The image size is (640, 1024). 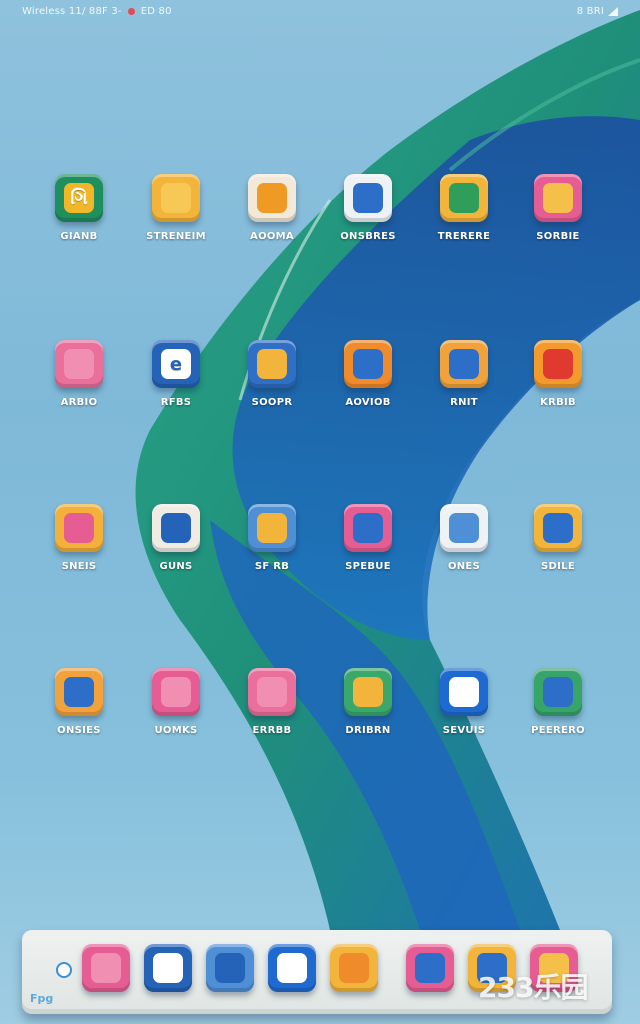 I want to click on blue-arrow-icon, so click(x=464, y=692).